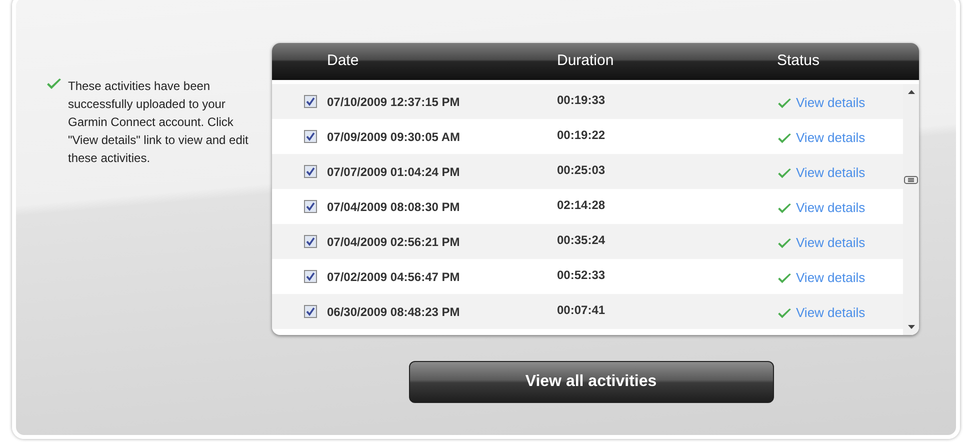 This screenshot has height=445, width=968. I want to click on duration-cell-text: 02:14:28, so click(581, 205).